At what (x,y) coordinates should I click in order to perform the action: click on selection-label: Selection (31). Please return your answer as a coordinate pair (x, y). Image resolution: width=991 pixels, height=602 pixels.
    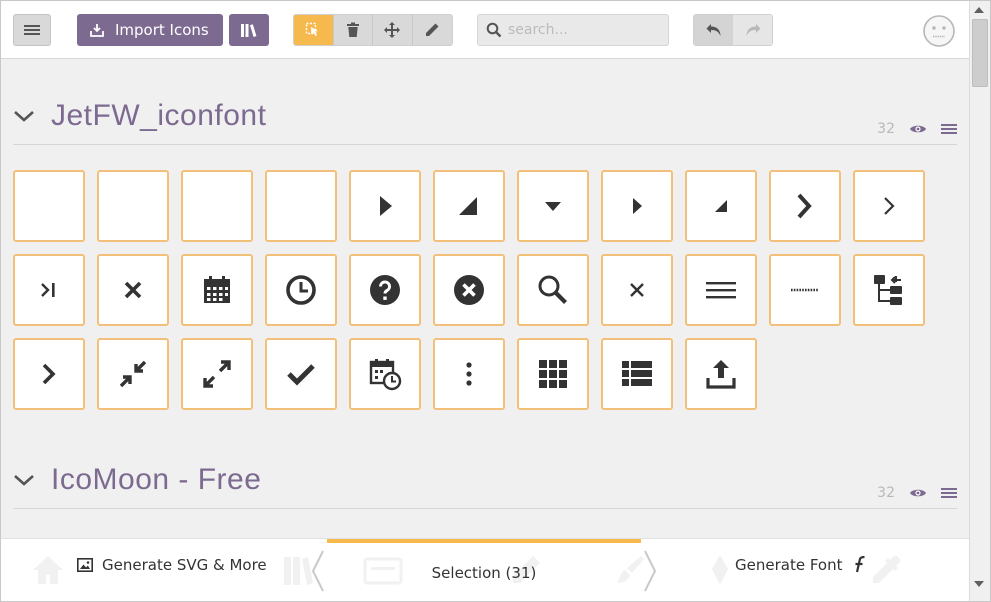
    Looking at the image, I should click on (484, 572).